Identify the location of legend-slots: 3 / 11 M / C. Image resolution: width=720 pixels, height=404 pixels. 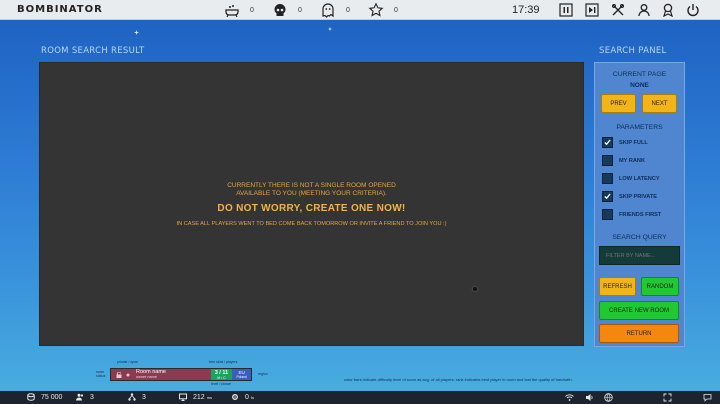
(221, 374).